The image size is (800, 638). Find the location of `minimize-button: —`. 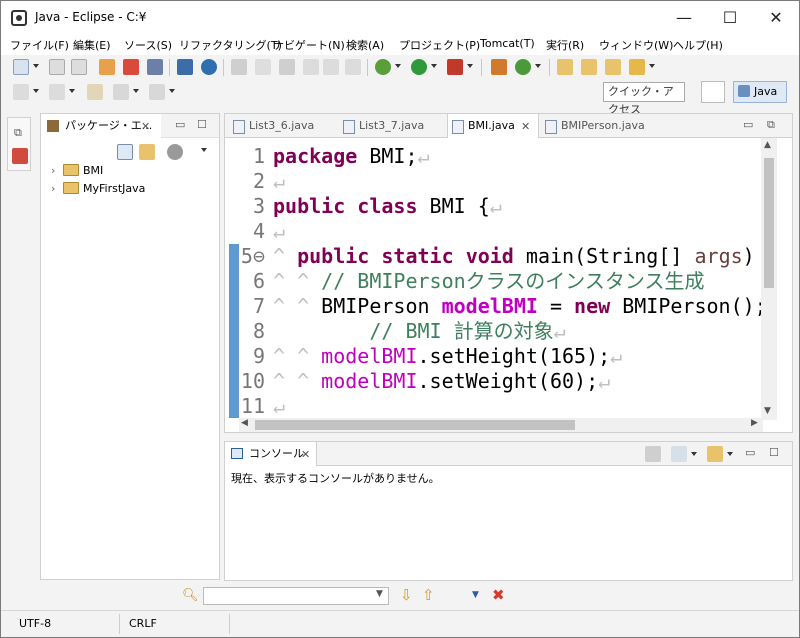

minimize-button: — is located at coordinates (684, 17).